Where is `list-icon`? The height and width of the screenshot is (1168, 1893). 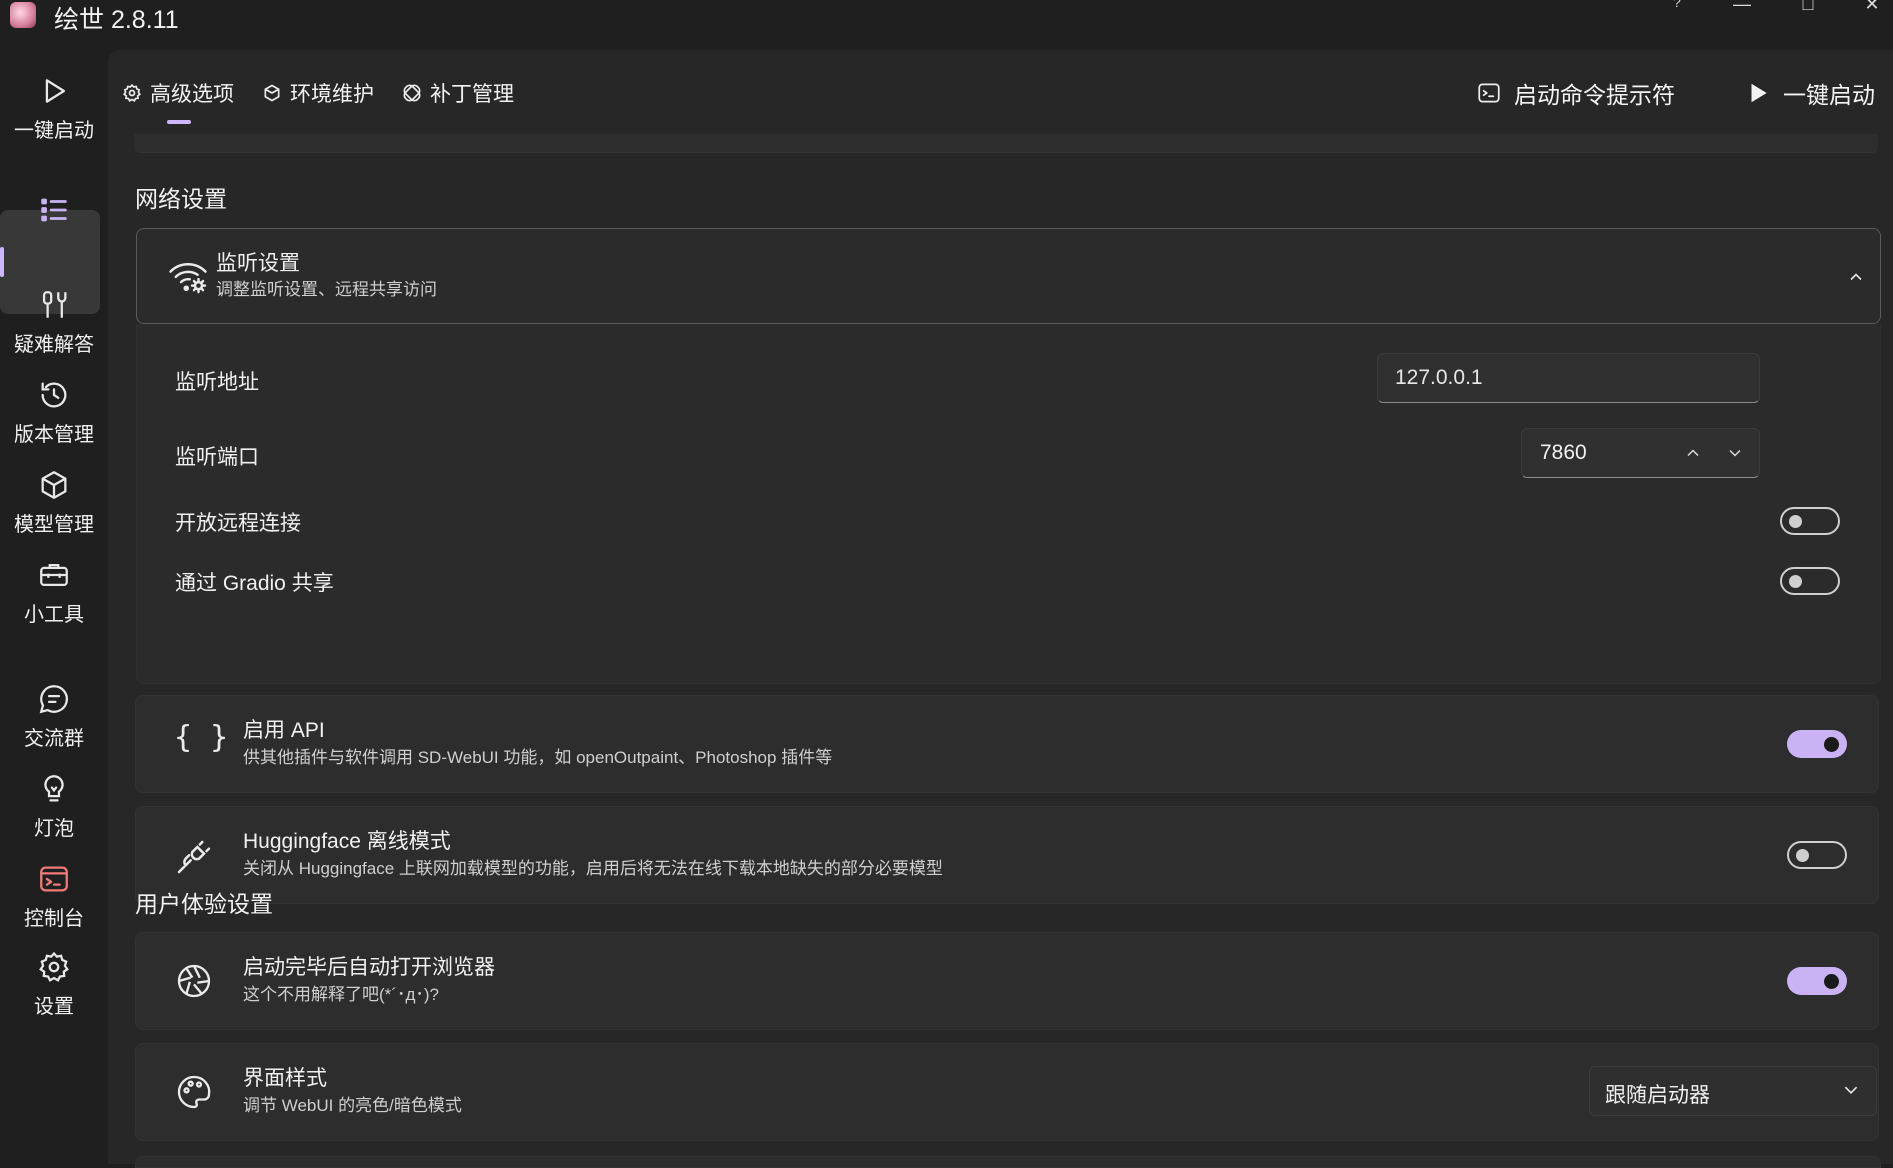
list-icon is located at coordinates (54, 210).